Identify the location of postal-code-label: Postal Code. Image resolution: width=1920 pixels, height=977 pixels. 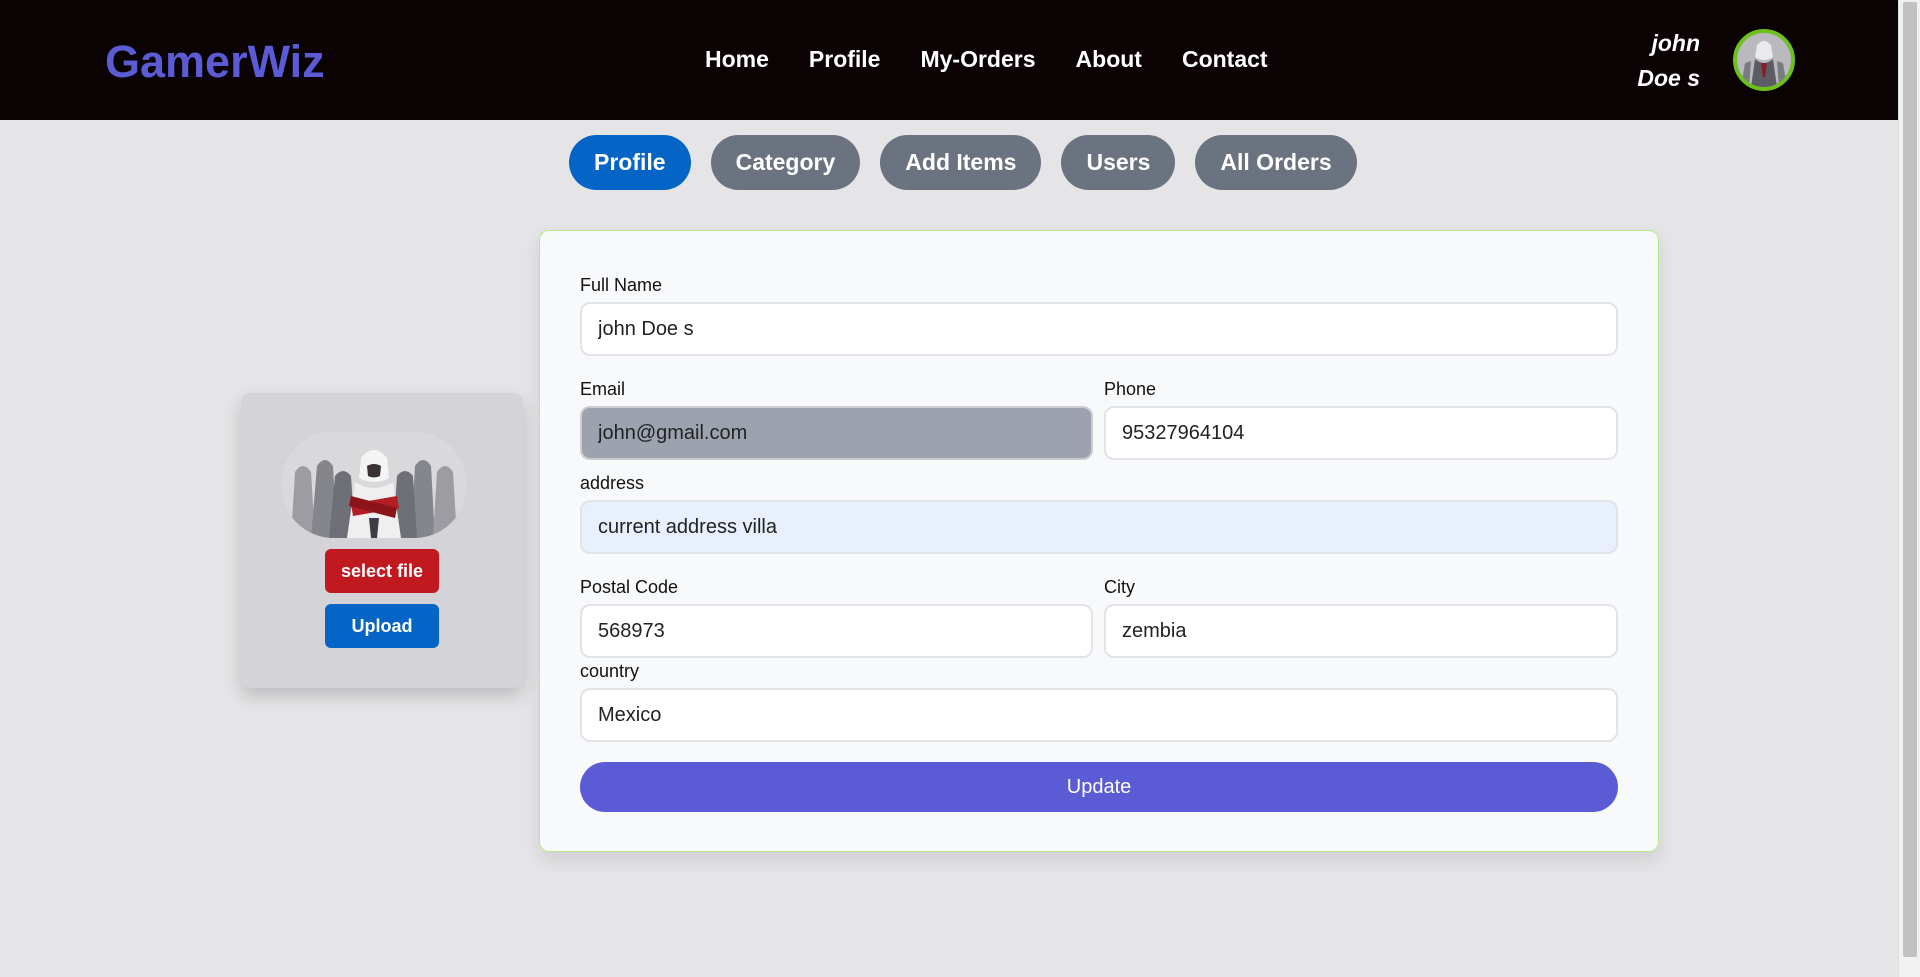
(629, 587).